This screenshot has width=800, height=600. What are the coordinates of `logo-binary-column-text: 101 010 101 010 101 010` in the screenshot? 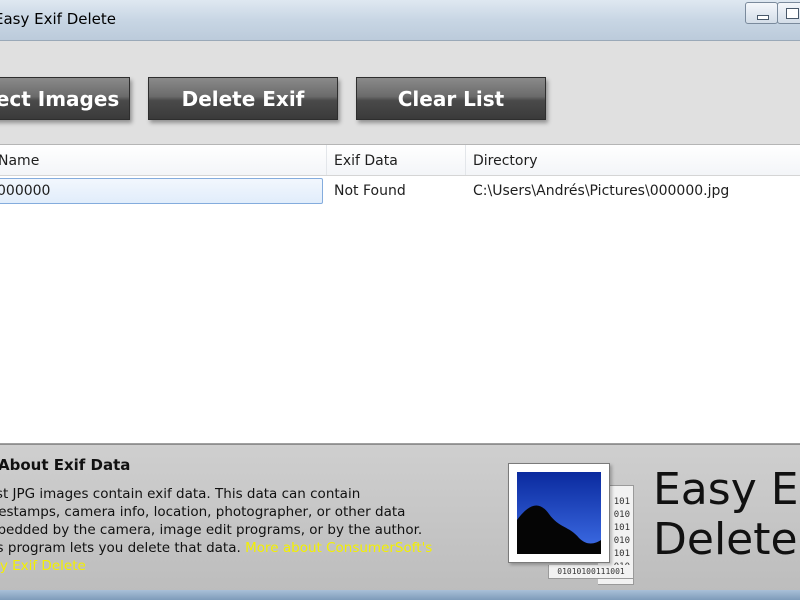 It's located at (621, 534).